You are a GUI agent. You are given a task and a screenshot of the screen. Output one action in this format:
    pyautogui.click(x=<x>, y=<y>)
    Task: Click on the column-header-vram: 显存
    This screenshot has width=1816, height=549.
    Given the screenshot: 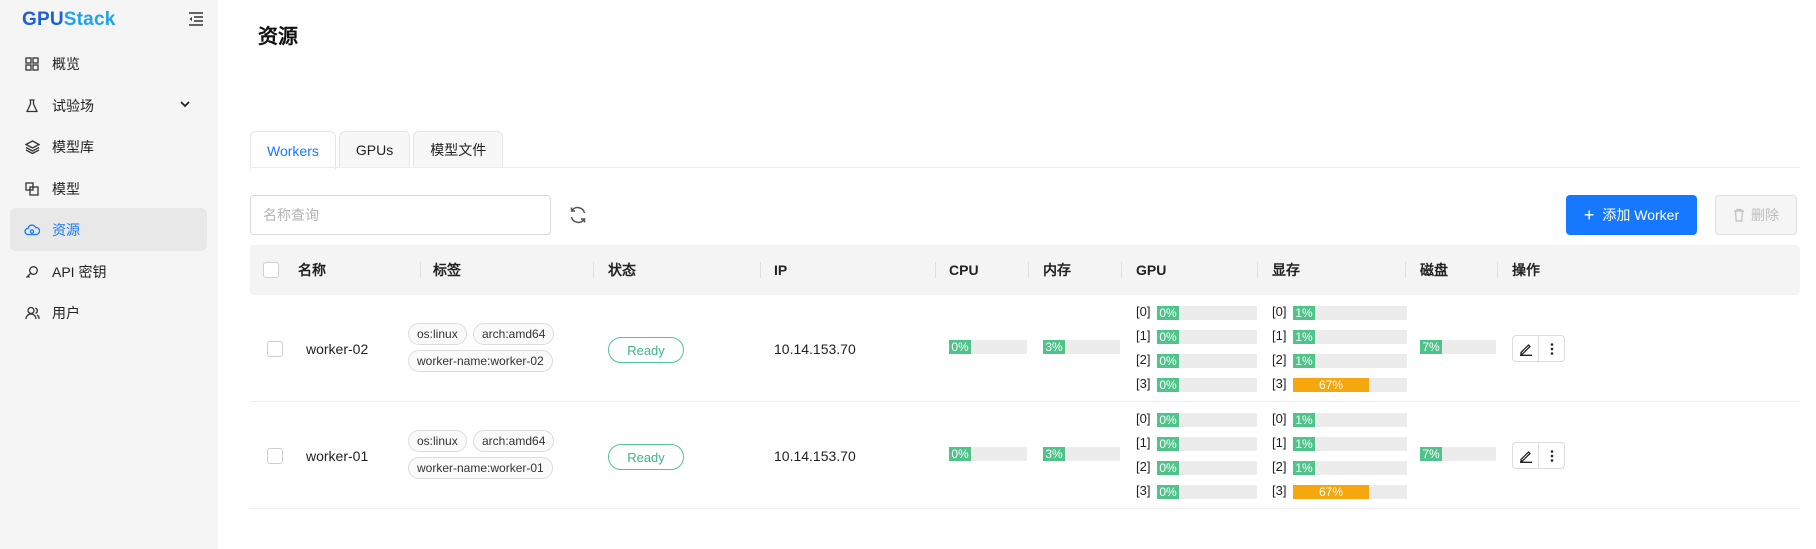 What is the action you would take?
    pyautogui.click(x=1286, y=270)
    